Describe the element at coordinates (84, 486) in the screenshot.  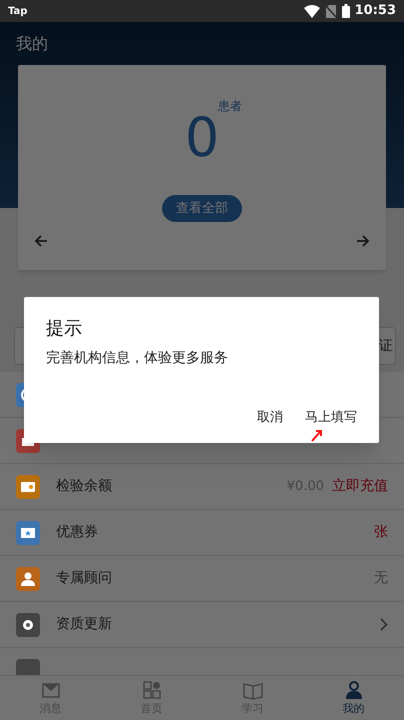
I see `menu-label: 检验余额` at that location.